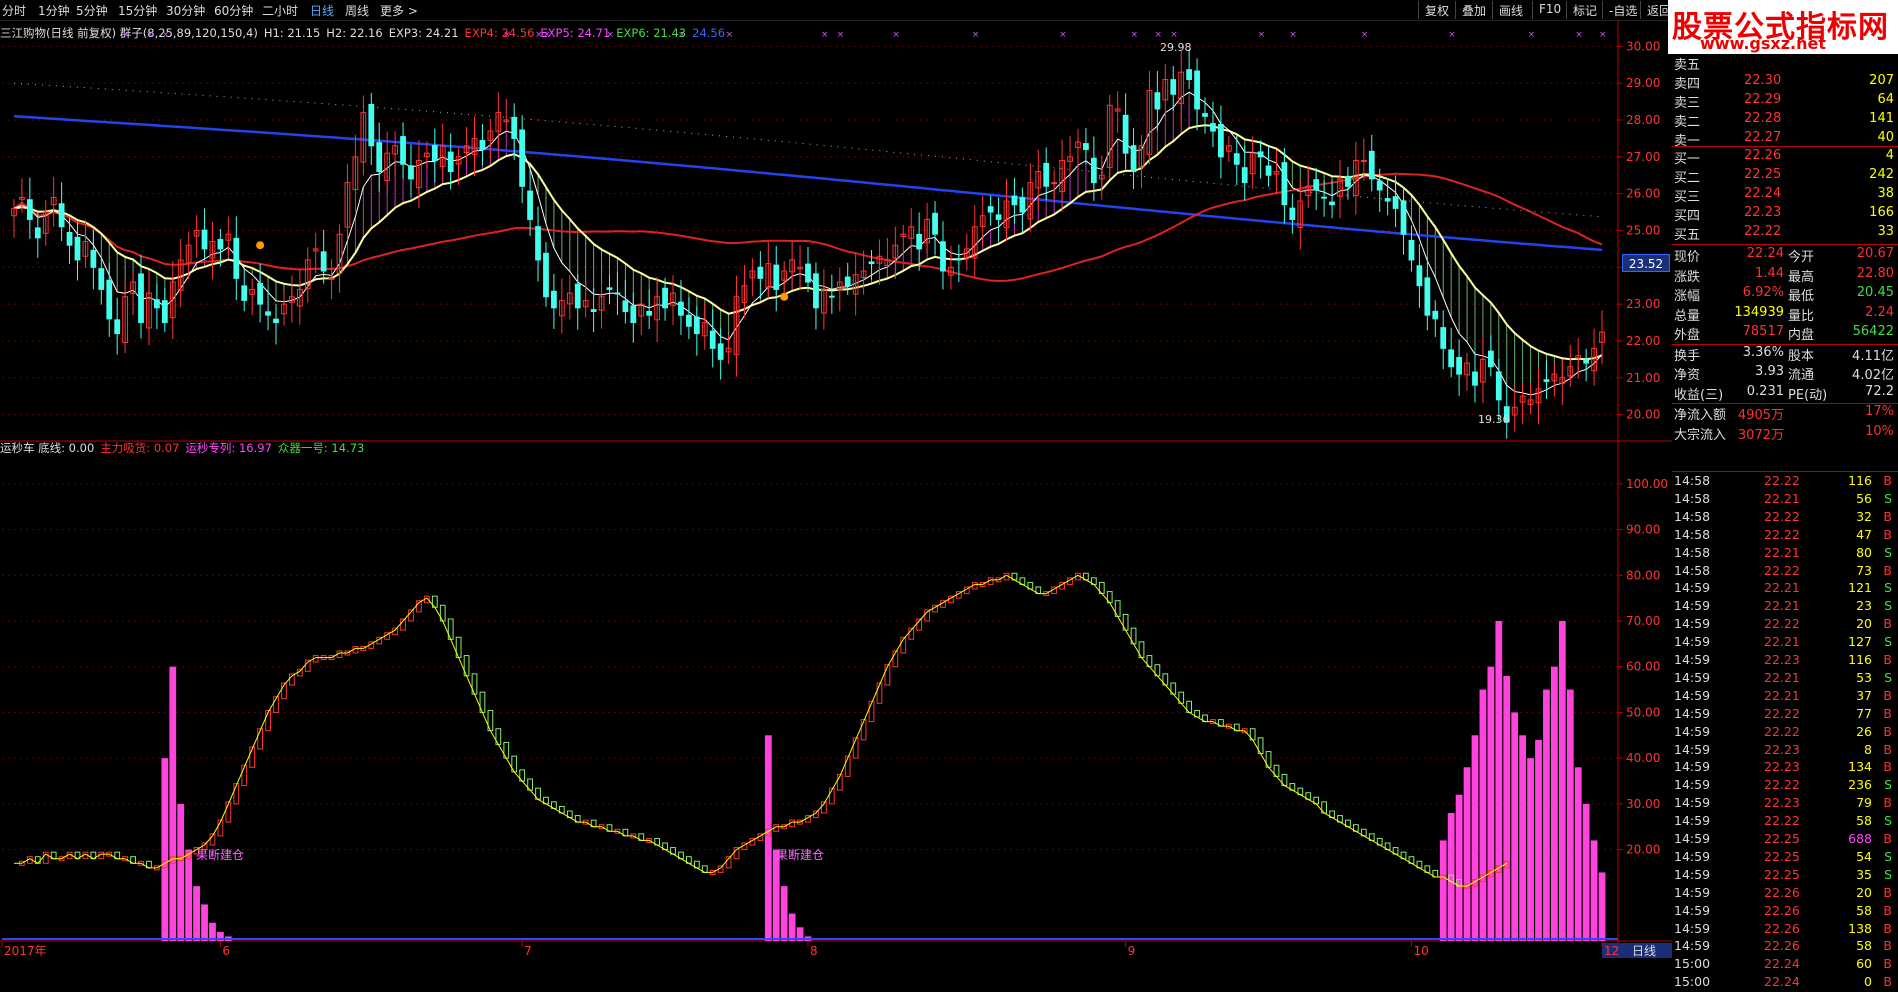 This screenshot has width=1898, height=992. Describe the element at coordinates (1785, 983) in the screenshot. I see `tick-row: 15:00 22.24 0 B` at that location.